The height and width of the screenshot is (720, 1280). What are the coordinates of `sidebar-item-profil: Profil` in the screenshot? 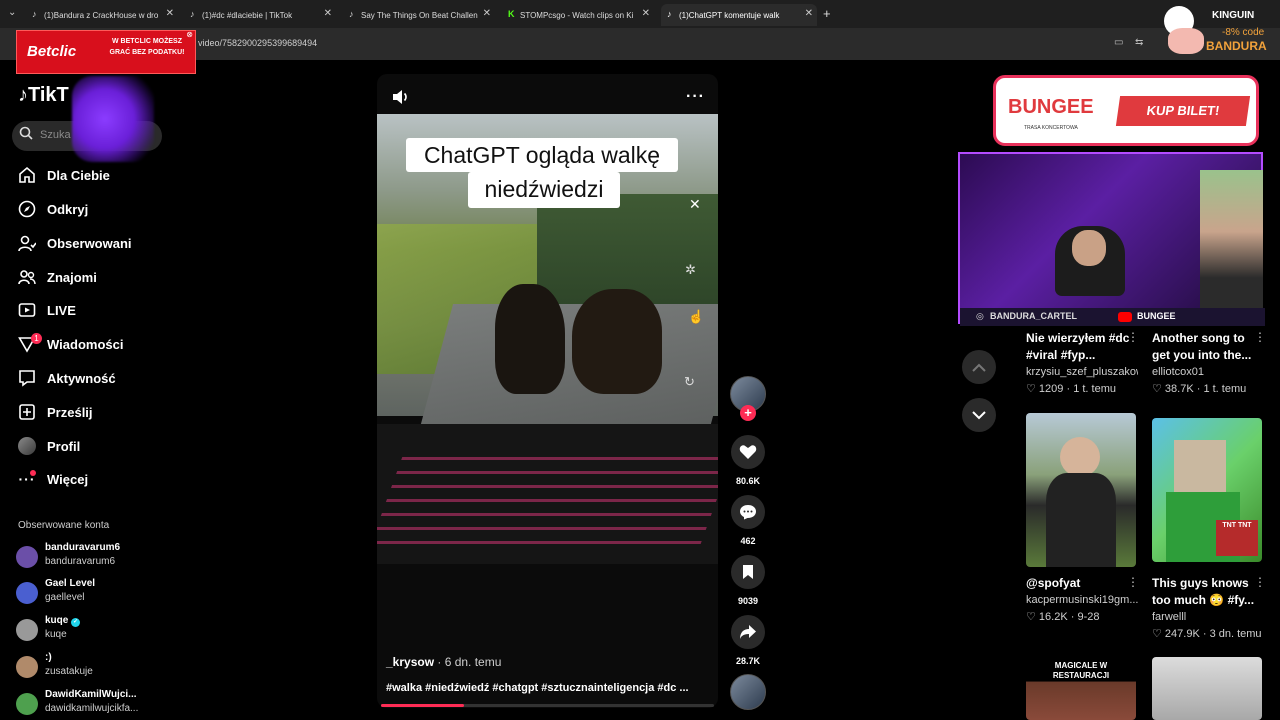 It's located at (49, 446).